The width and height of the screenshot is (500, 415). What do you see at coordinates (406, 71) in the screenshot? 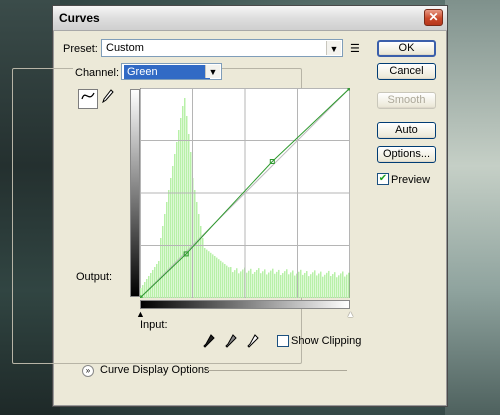
I see `cancel-button: Cancel` at bounding box center [406, 71].